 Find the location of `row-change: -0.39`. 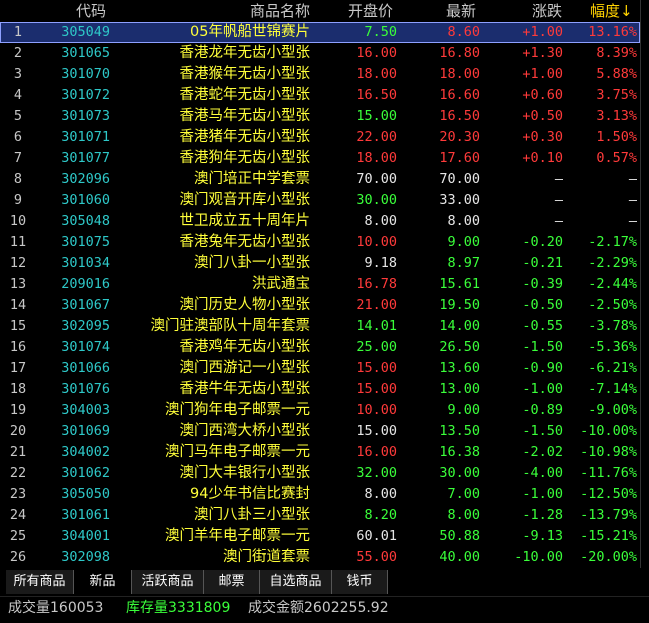

row-change: -0.39 is located at coordinates (542, 284).